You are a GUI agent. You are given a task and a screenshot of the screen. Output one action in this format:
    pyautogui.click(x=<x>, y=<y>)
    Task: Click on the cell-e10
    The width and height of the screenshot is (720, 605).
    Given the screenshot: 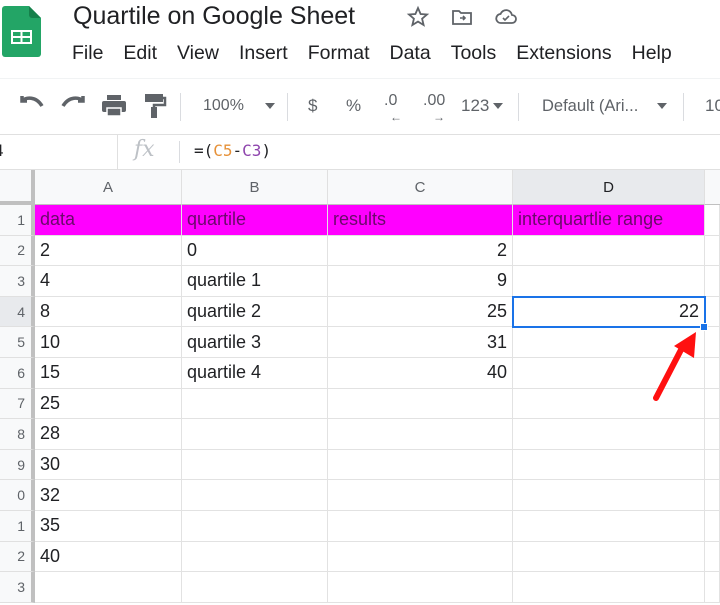 What is the action you would take?
    pyautogui.click(x=712, y=495)
    